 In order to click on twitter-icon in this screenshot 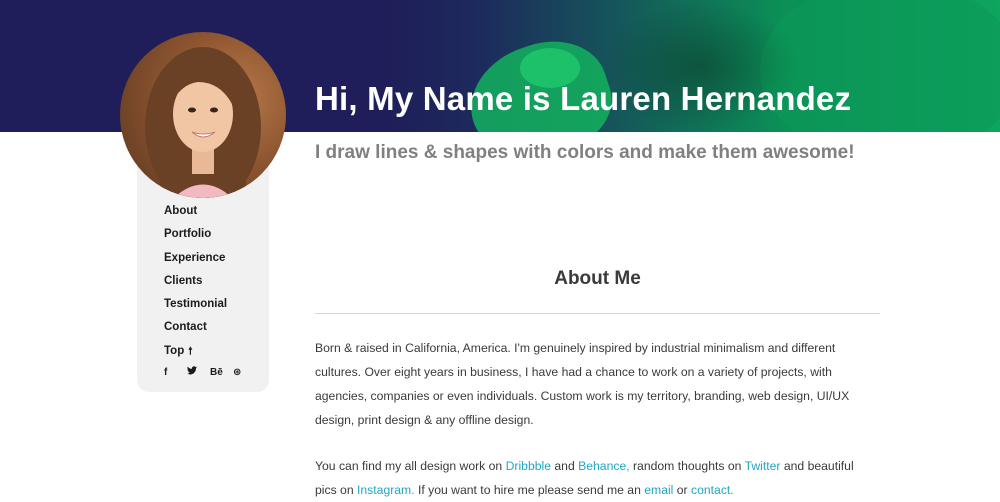, I will do `click(198, 372)`.